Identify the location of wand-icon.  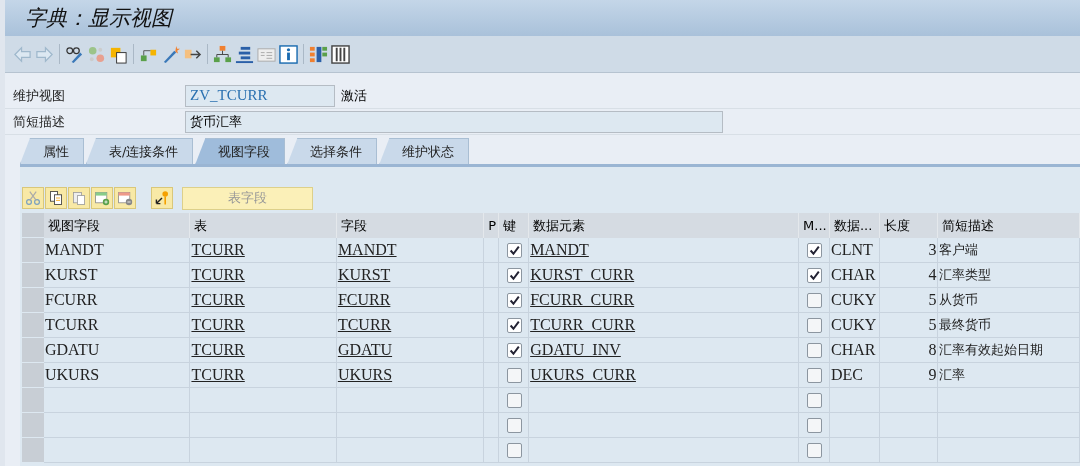
(170, 54).